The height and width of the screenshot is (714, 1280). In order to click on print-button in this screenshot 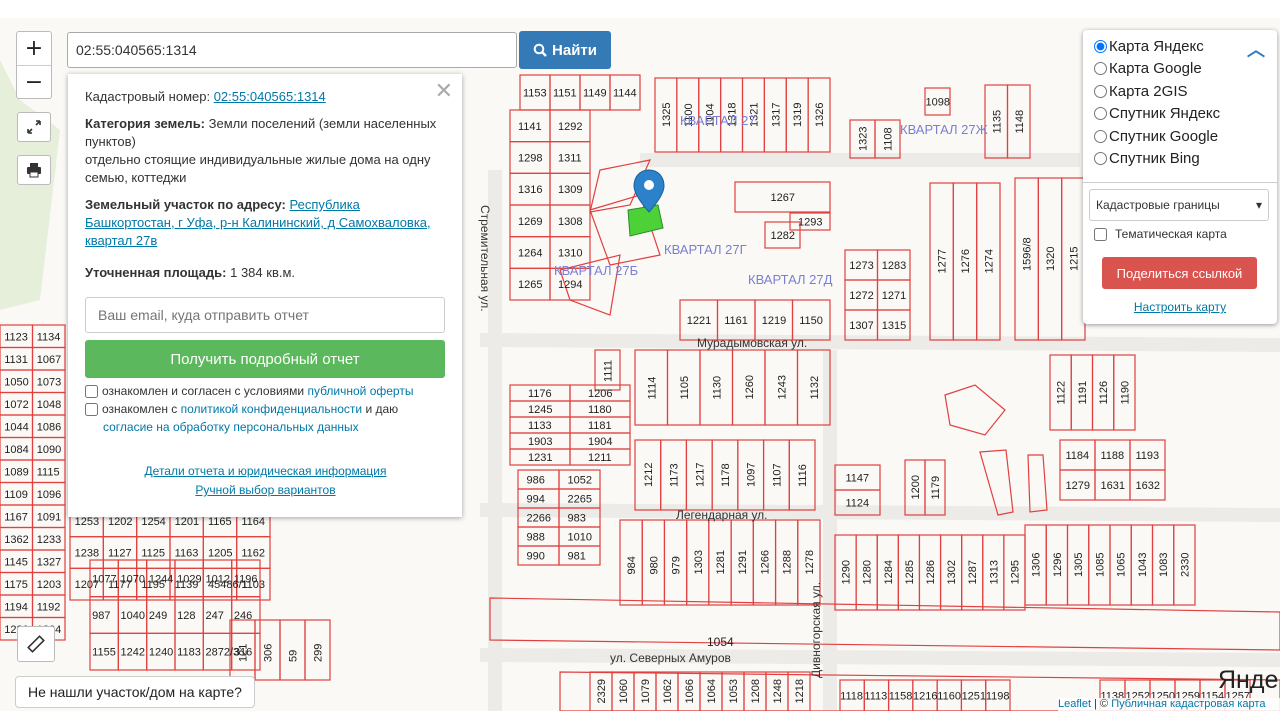, I will do `click(34, 170)`.